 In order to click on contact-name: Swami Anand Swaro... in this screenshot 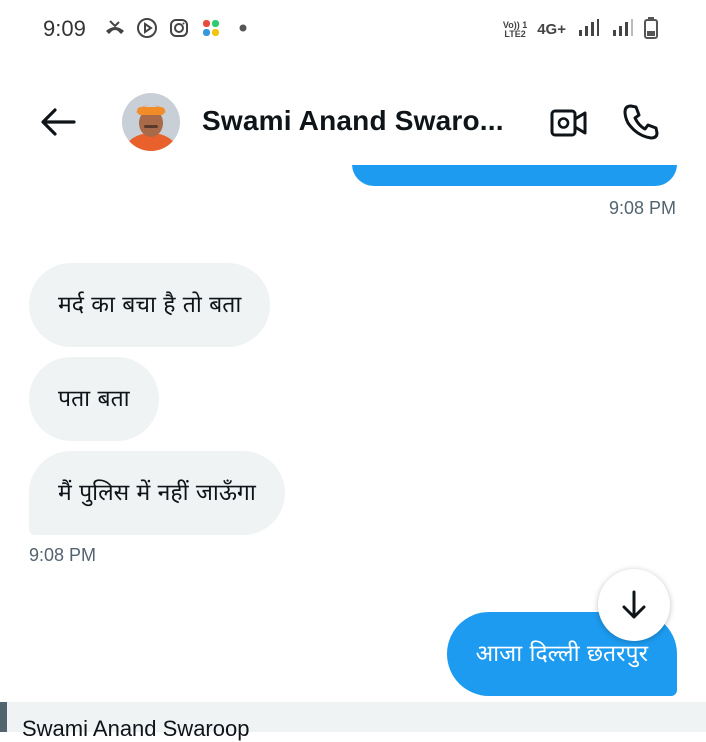, I will do `click(353, 121)`.